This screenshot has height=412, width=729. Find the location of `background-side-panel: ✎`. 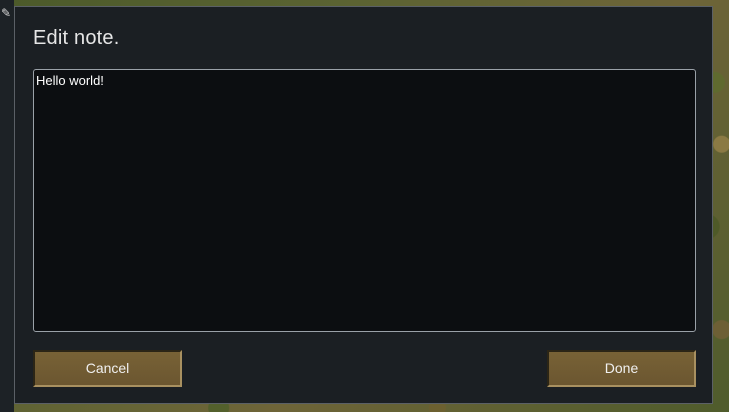

background-side-panel: ✎ is located at coordinates (7, 206).